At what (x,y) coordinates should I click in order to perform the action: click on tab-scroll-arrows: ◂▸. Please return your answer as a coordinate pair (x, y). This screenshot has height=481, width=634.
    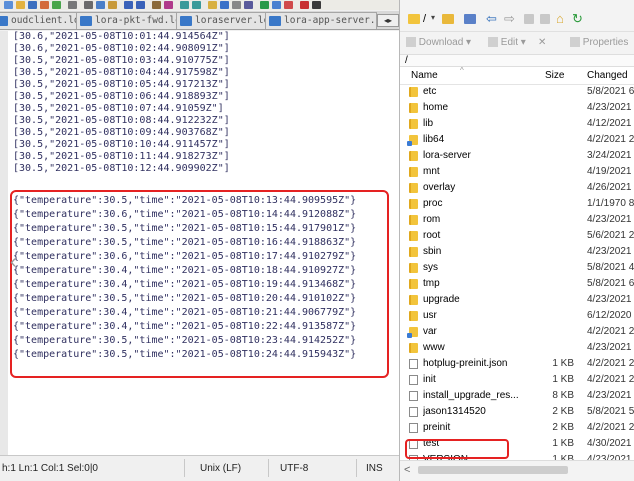
    Looking at the image, I should click on (388, 20).